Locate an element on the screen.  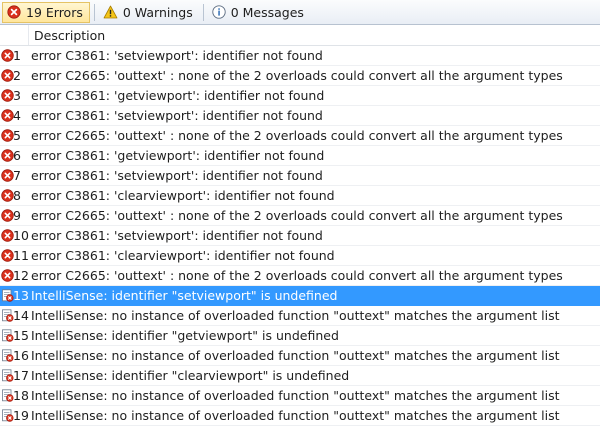
warnings-filter-button: 0 Warnings is located at coordinates (149, 12).